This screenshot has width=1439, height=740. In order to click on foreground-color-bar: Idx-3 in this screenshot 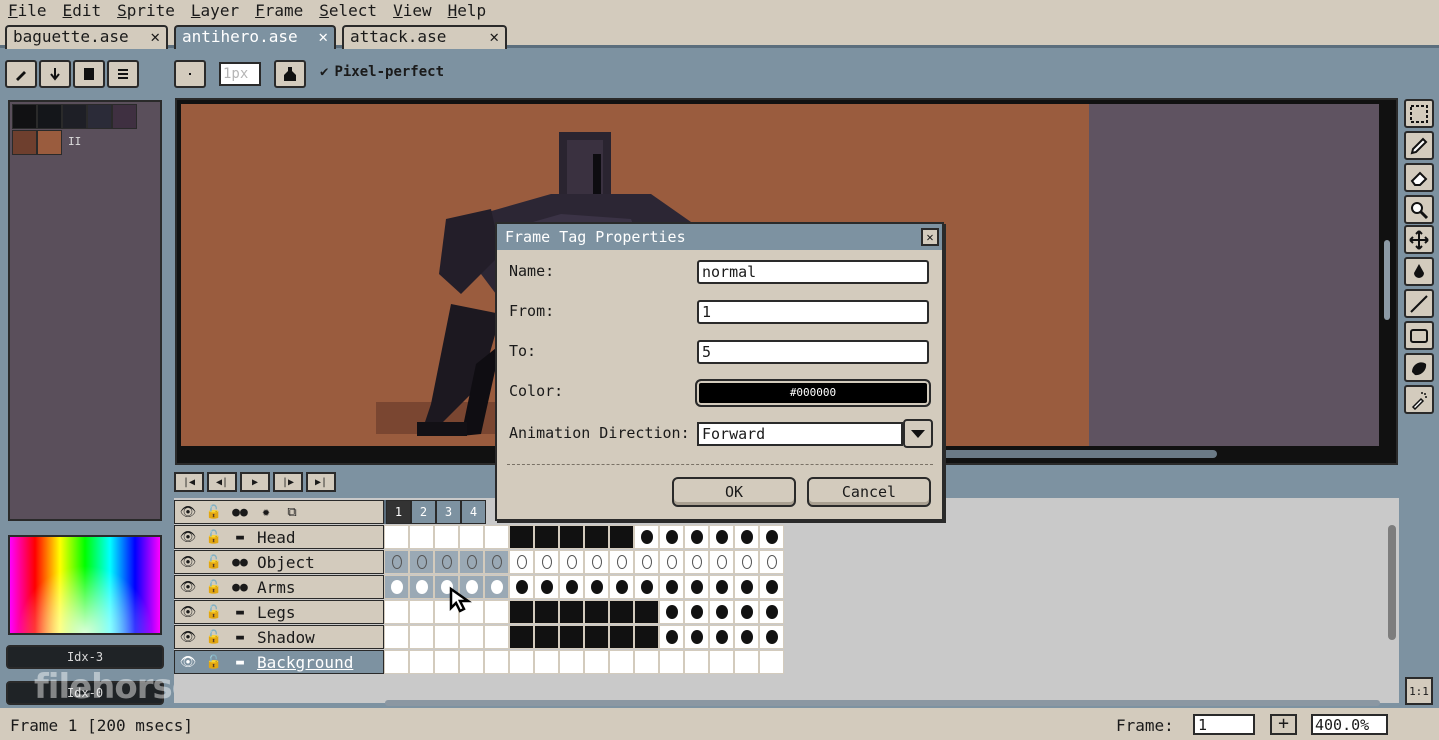, I will do `click(85, 657)`.